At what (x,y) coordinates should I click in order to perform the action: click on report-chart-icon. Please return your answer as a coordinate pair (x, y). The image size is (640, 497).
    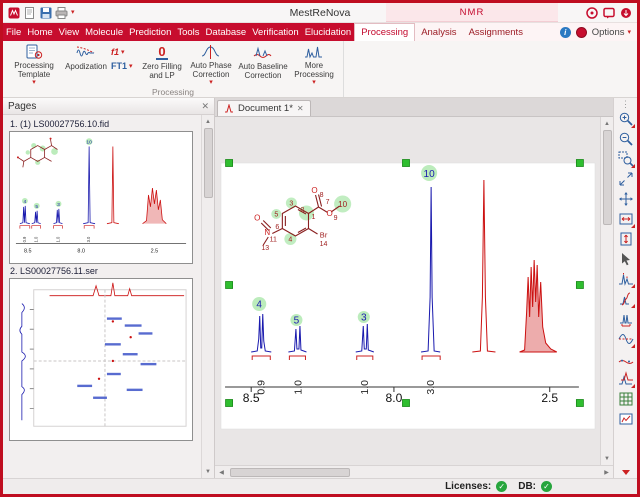
    Looking at the image, I should click on (626, 419).